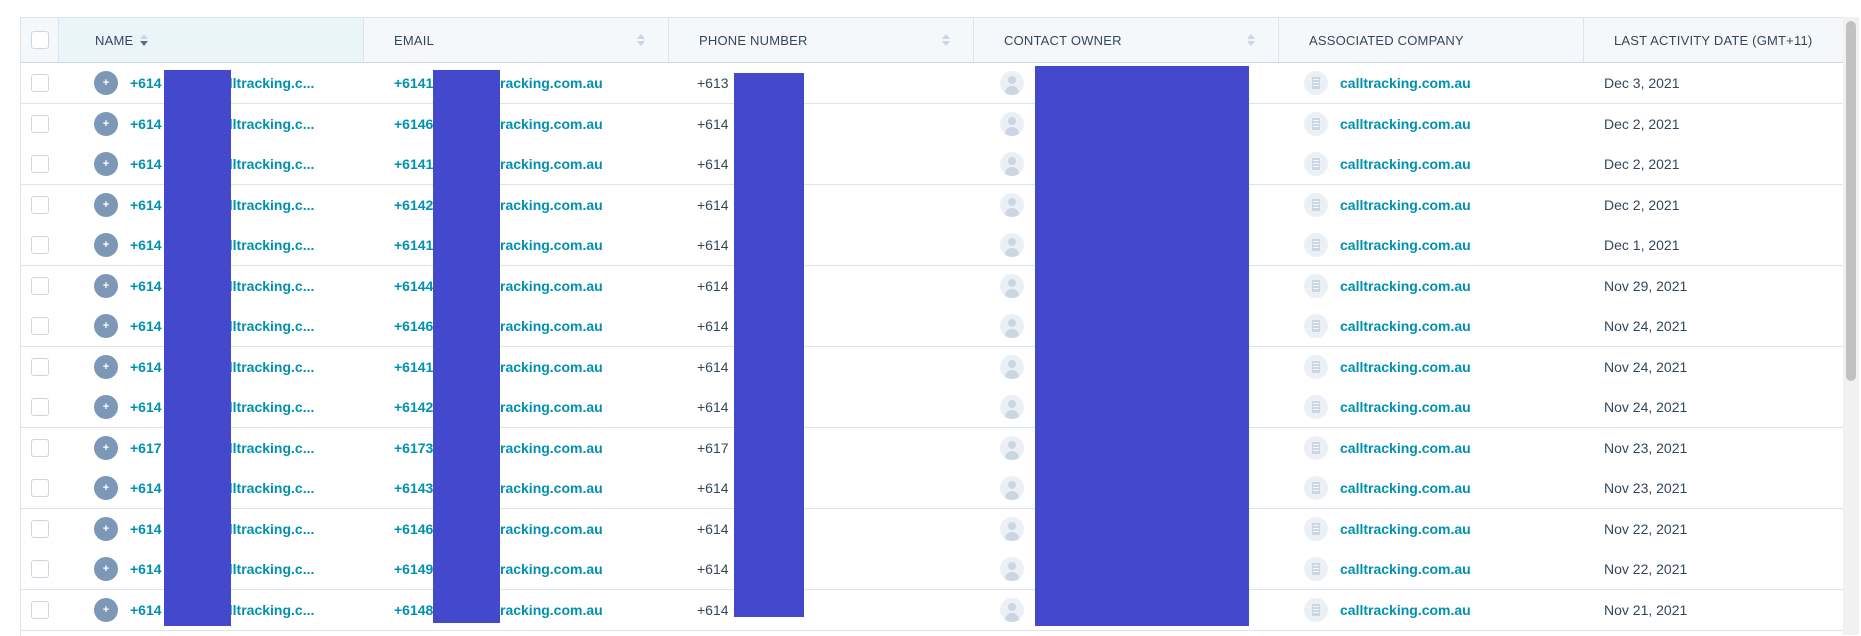 The height and width of the screenshot is (636, 1861). What do you see at coordinates (516, 40) in the screenshot?
I see `column-header-email: EMAIL` at bounding box center [516, 40].